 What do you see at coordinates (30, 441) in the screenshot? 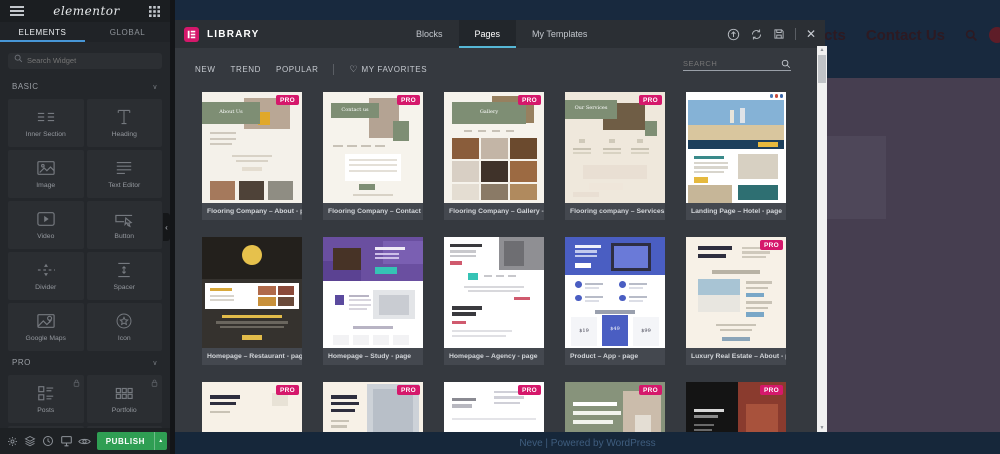
I see `navigator-icon` at bounding box center [30, 441].